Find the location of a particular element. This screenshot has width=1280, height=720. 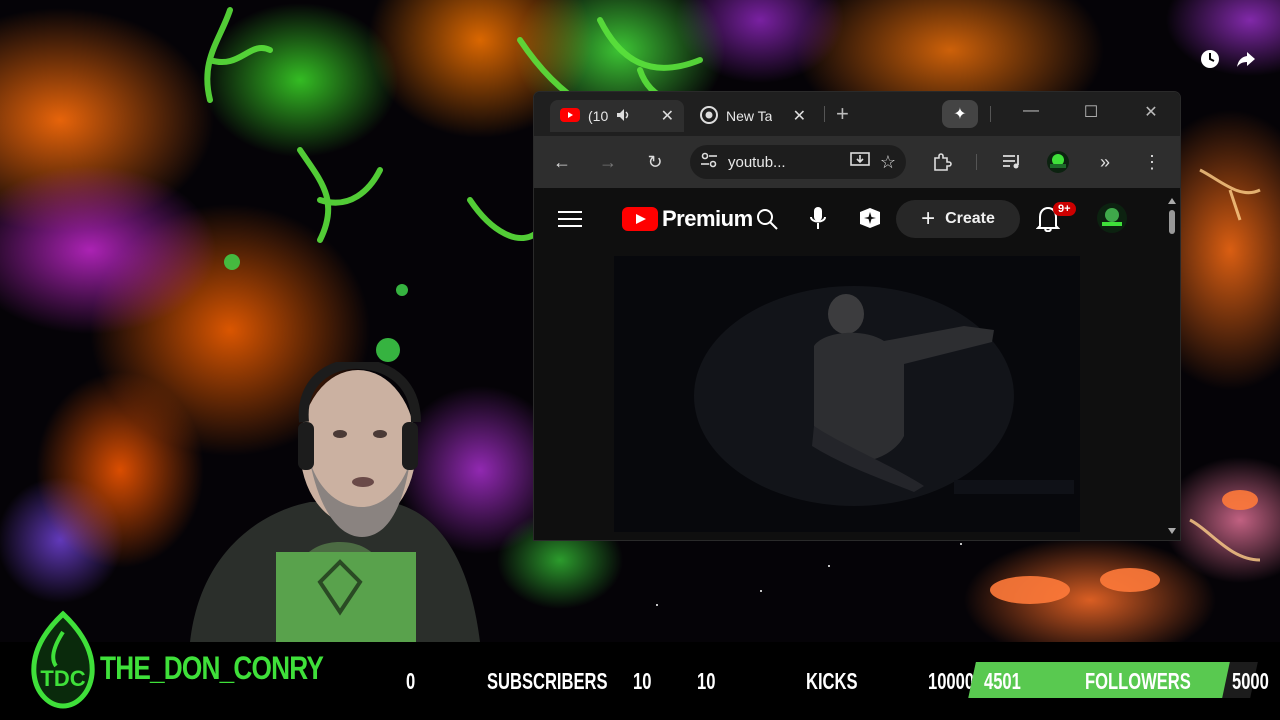

youtube-favicon-icon is located at coordinates (570, 116).